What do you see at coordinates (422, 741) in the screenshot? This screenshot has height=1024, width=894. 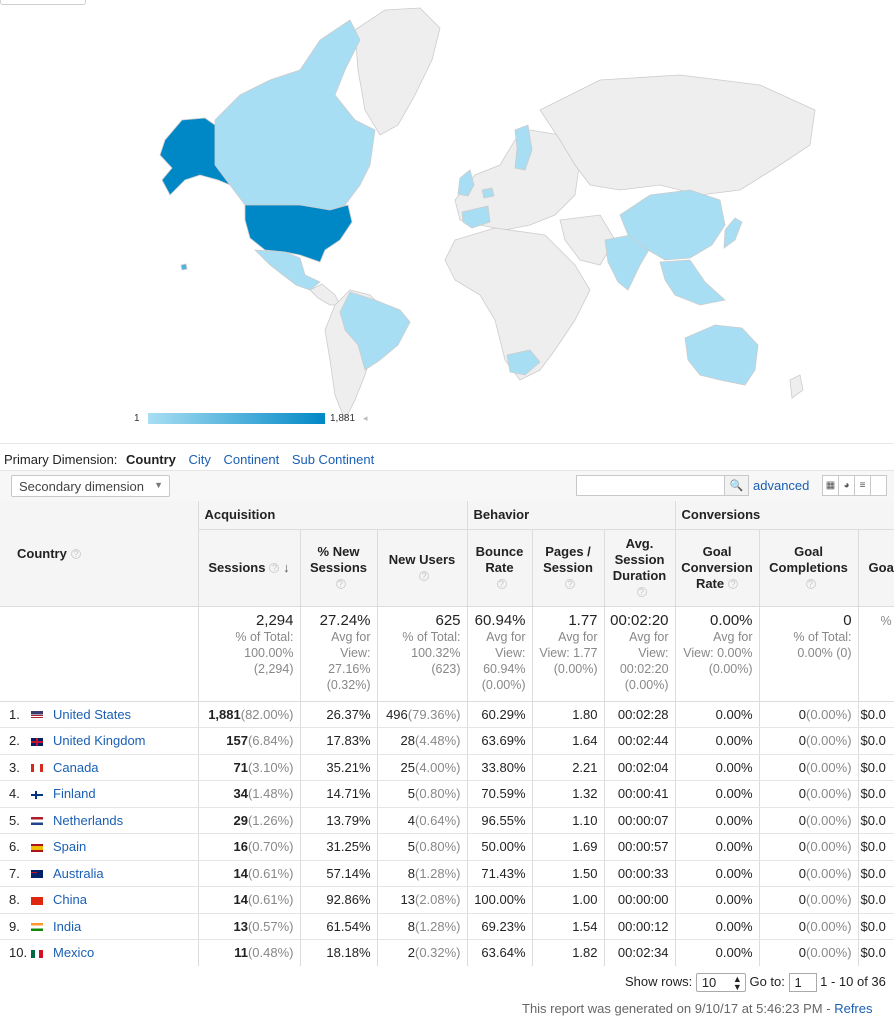 I see `new-users-cell: 28(4.48%)` at bounding box center [422, 741].